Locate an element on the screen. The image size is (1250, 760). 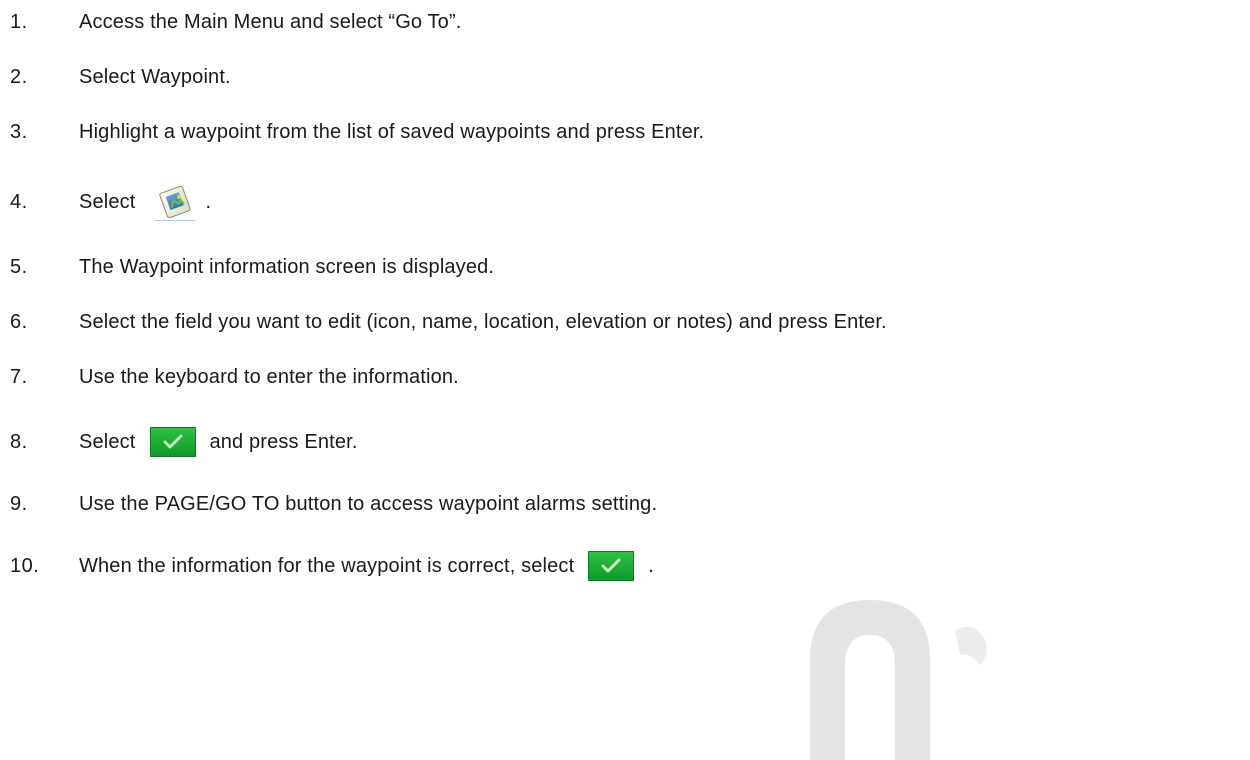
step-number: 4. is located at coordinates (19, 201).